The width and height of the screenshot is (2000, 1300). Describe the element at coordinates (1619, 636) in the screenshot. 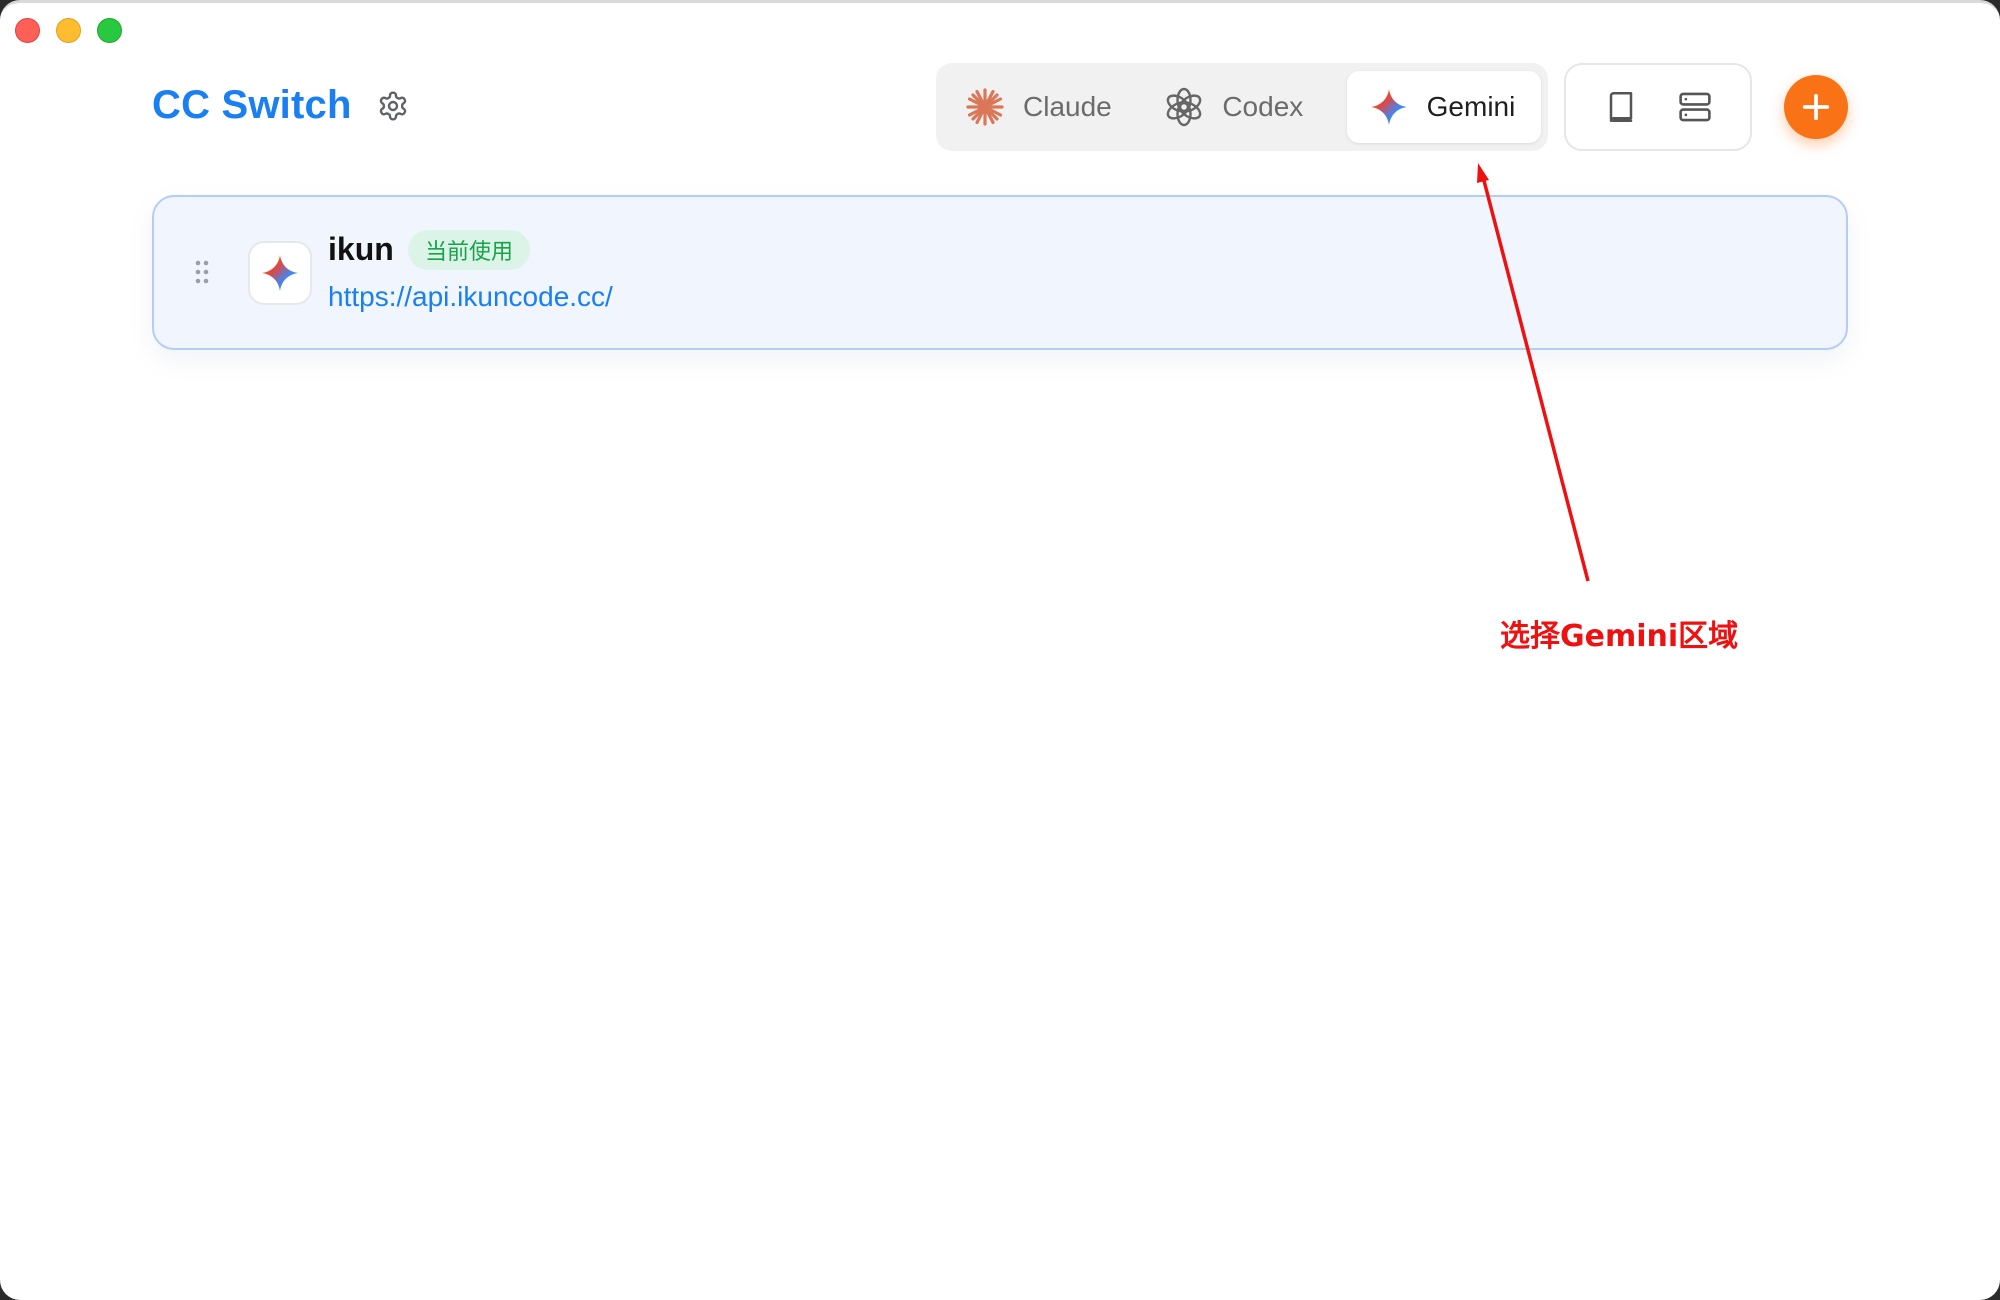

I see `annotation-label: 选择Gemini区域` at that location.